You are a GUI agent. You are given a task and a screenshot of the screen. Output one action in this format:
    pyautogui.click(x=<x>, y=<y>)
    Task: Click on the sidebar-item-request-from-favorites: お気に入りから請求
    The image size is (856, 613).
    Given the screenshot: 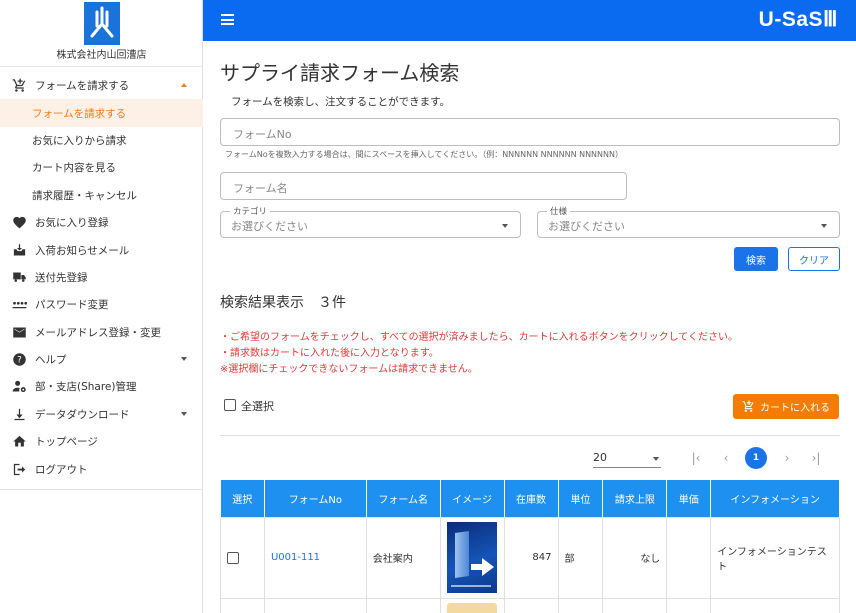 What is the action you would take?
    pyautogui.click(x=101, y=140)
    